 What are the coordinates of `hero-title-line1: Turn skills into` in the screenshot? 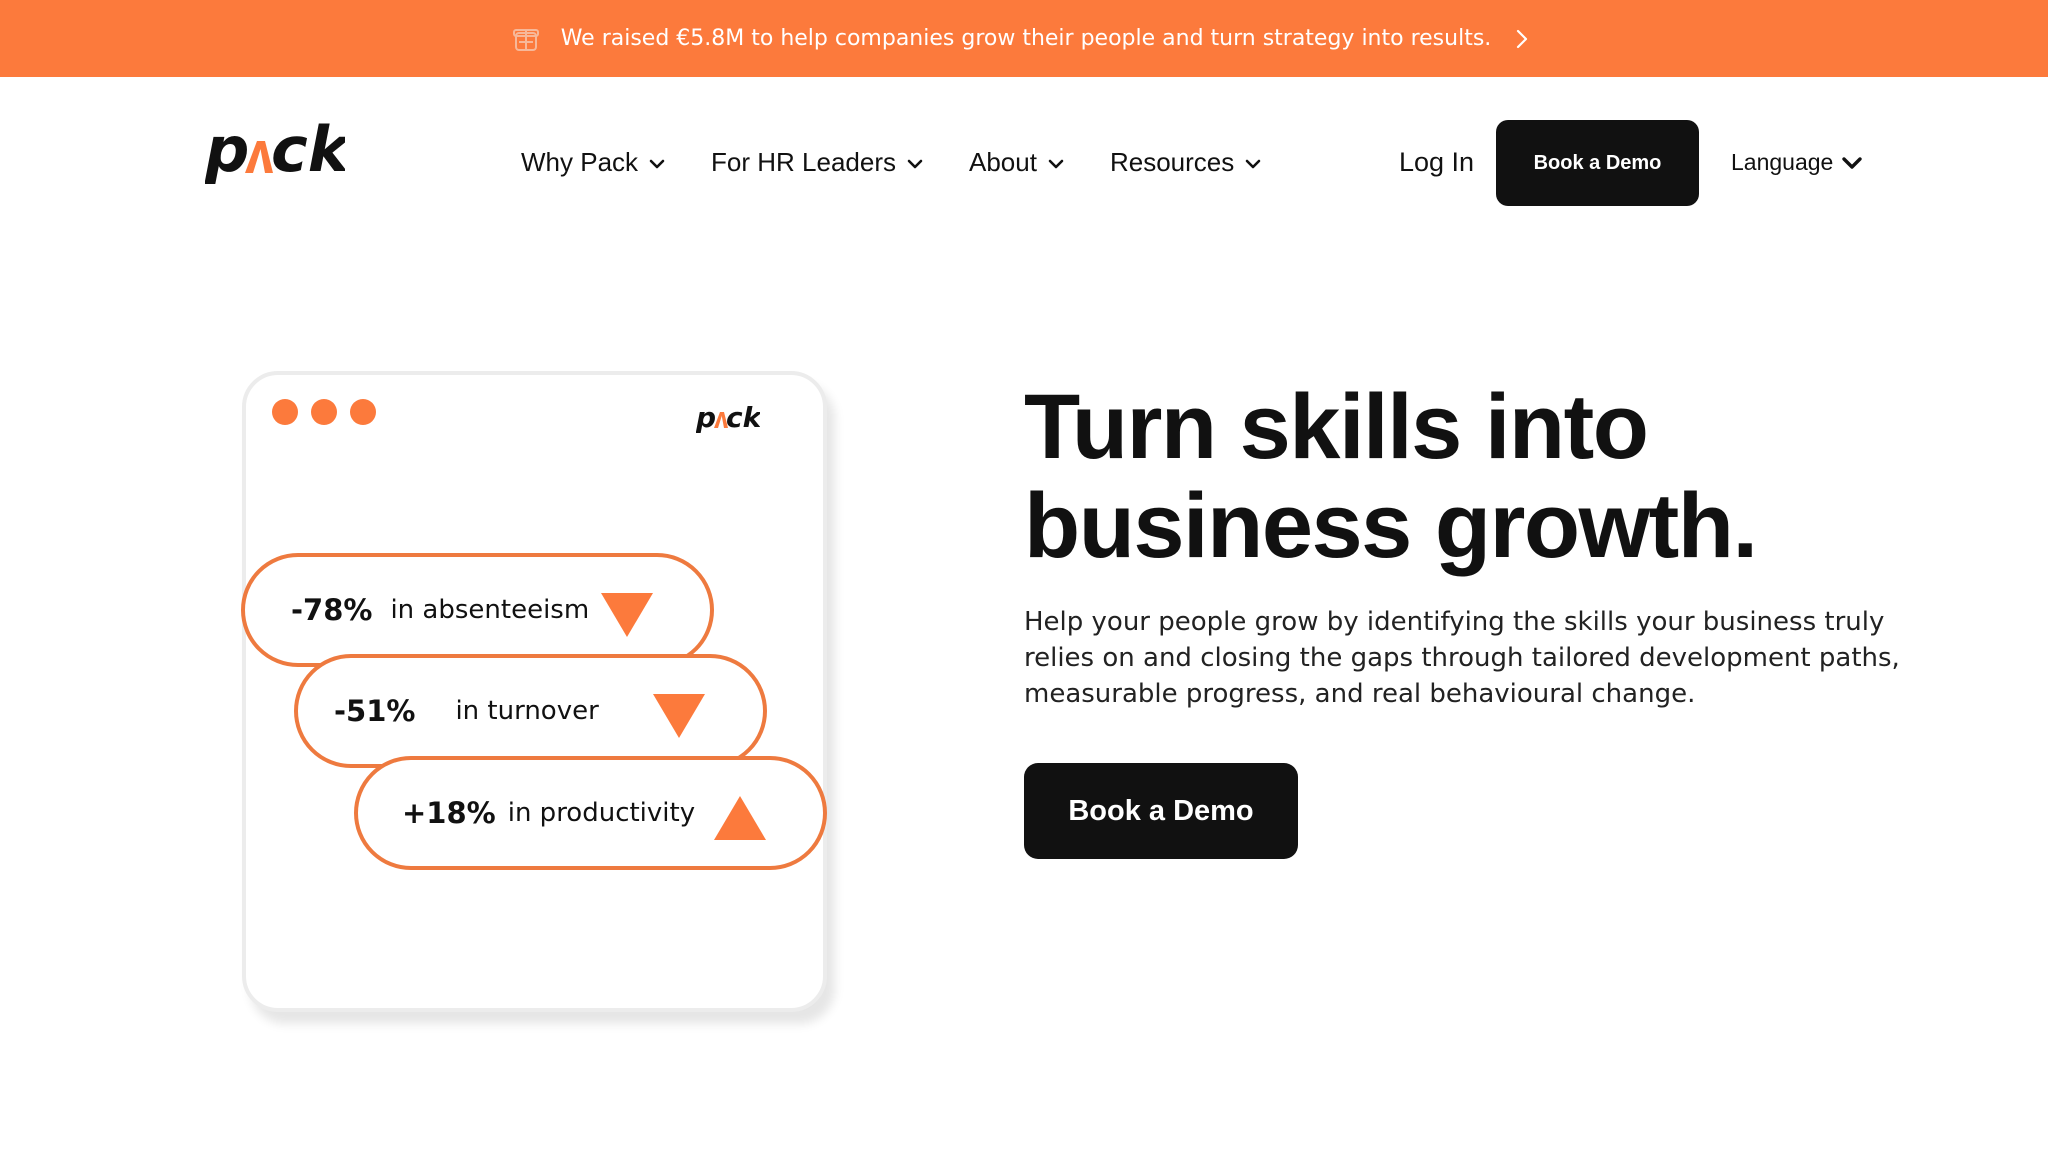 It's located at (1336, 427).